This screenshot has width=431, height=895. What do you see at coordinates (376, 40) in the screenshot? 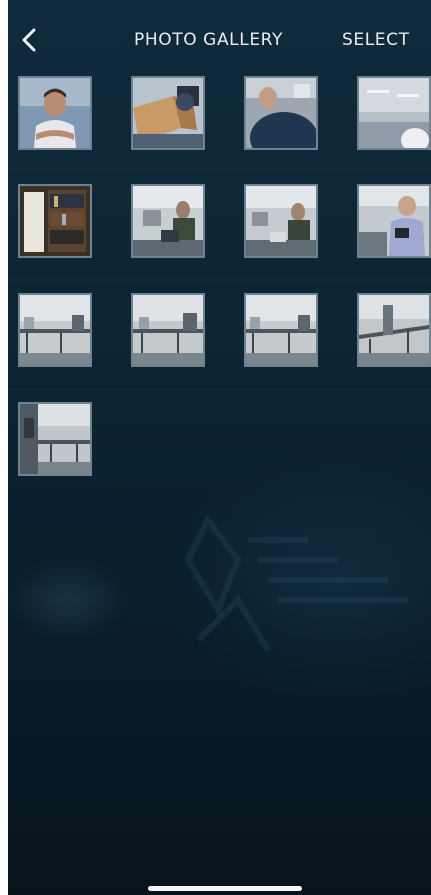
I see `select-button: SELECT` at bounding box center [376, 40].